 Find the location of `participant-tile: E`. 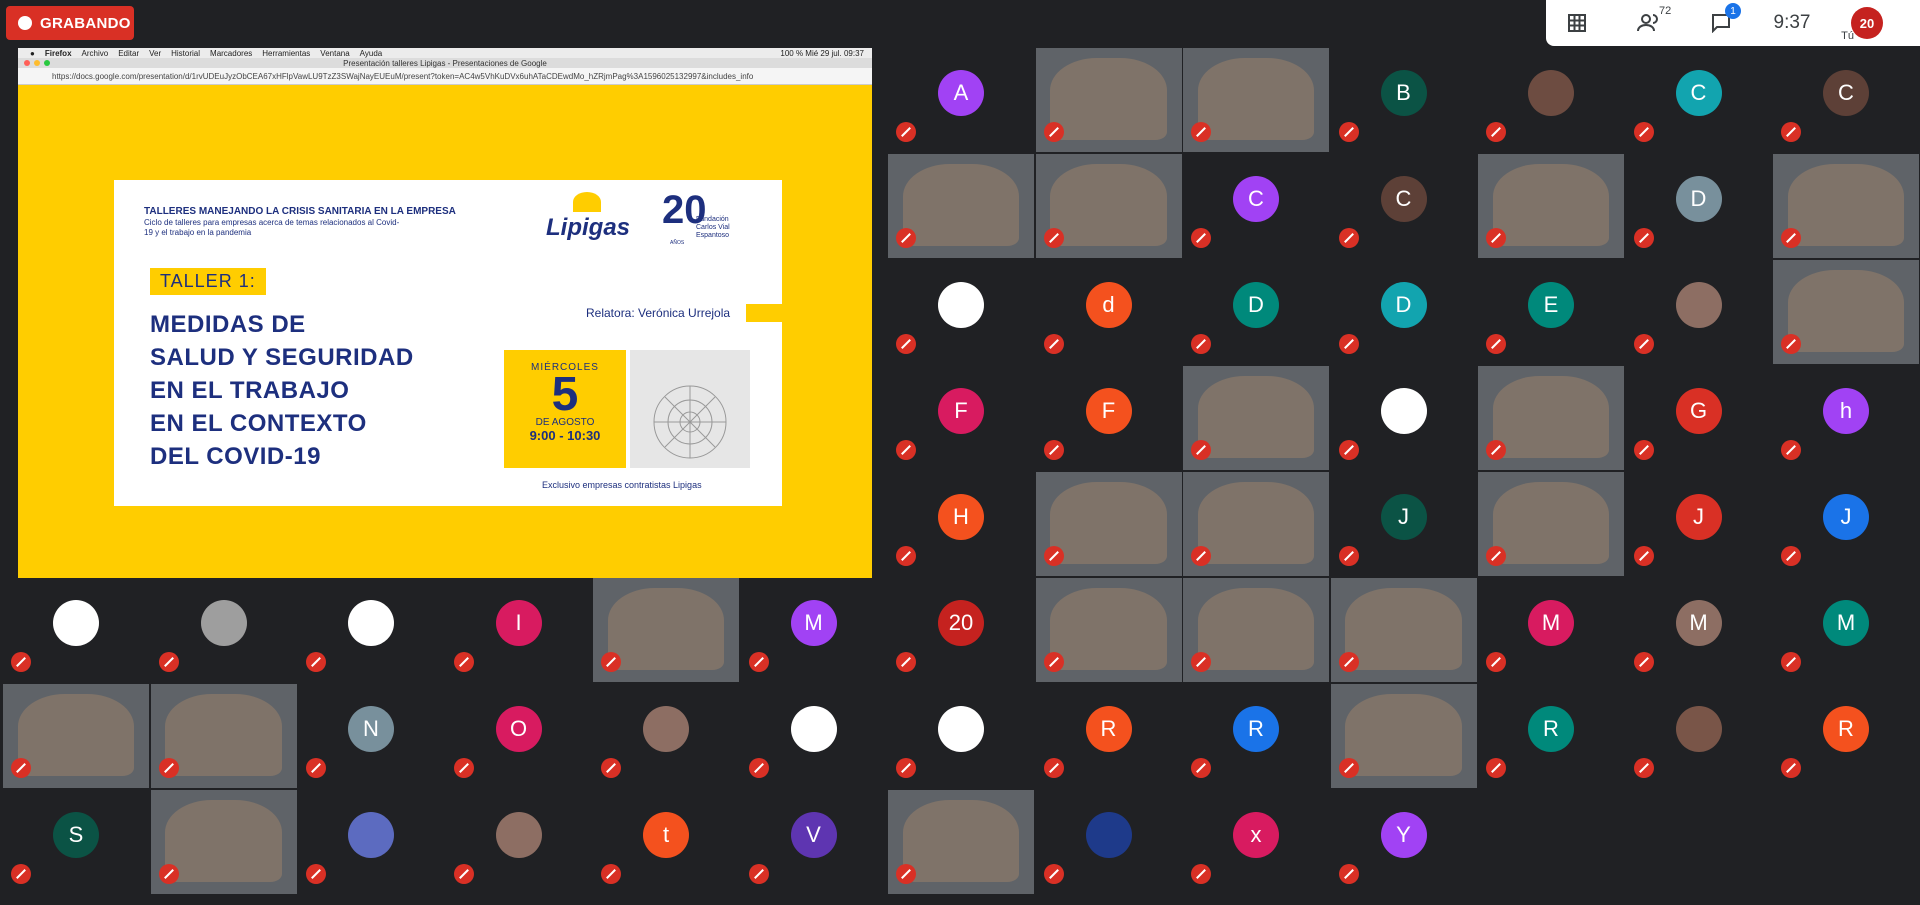

participant-tile: E is located at coordinates (1551, 312).